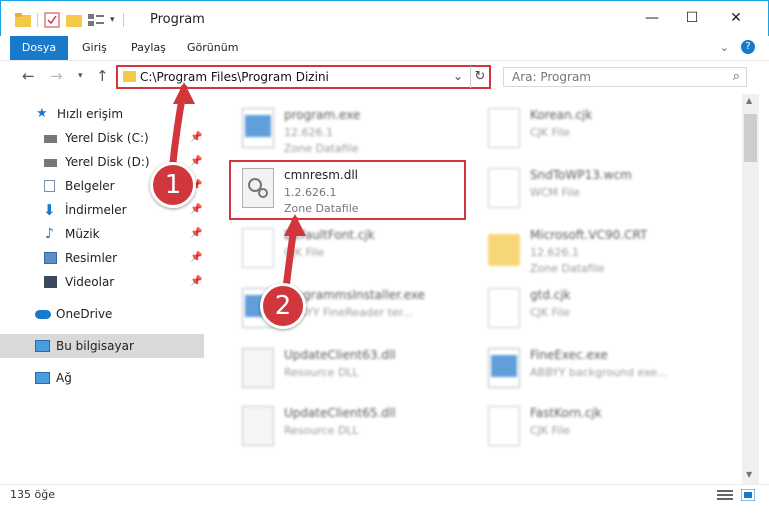  Describe the element at coordinates (50, 258) in the screenshot. I see `pictures-icon` at that location.